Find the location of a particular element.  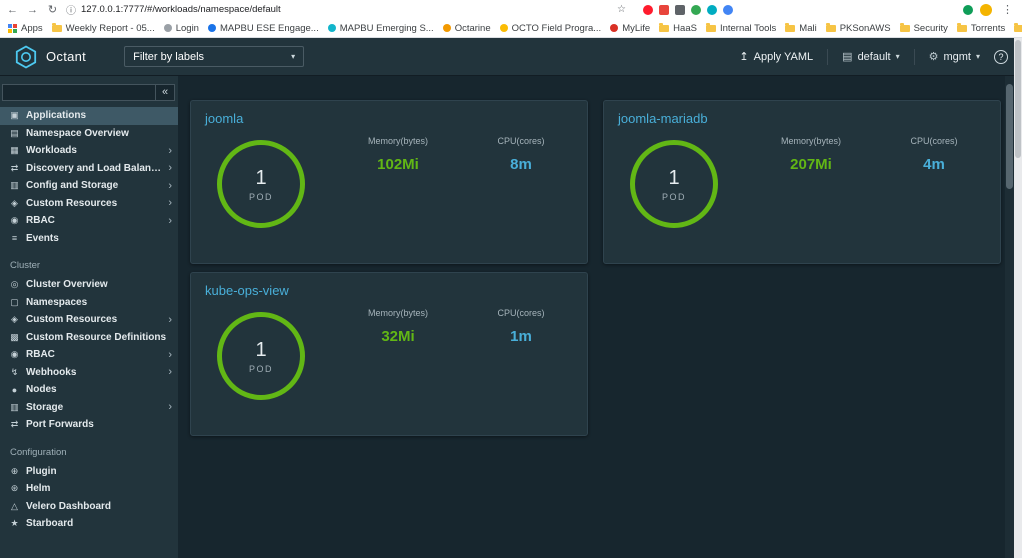

sidebar-item-plugin: ⊕ Plugin is located at coordinates (89, 472).